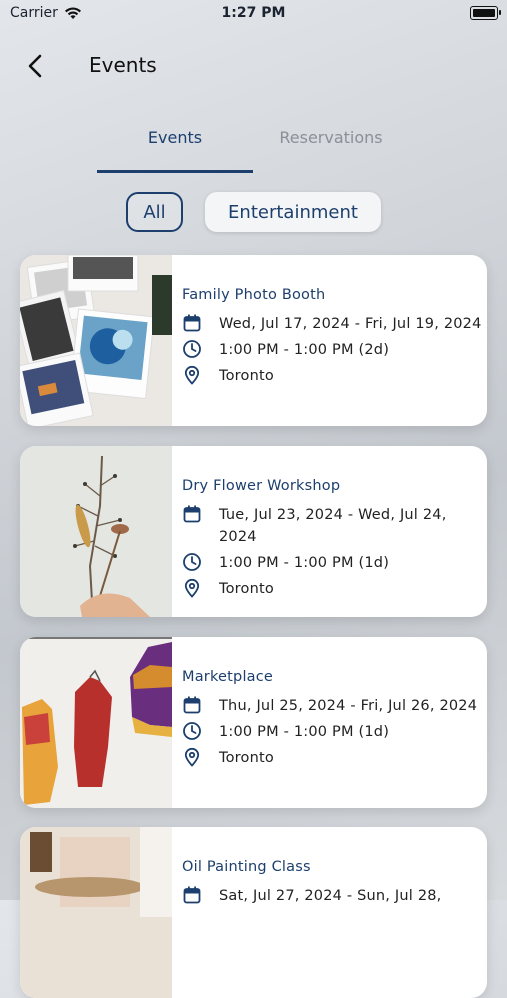 Image resolution: width=507 pixels, height=998 pixels. What do you see at coordinates (36, 66) in the screenshot?
I see `back-button` at bounding box center [36, 66].